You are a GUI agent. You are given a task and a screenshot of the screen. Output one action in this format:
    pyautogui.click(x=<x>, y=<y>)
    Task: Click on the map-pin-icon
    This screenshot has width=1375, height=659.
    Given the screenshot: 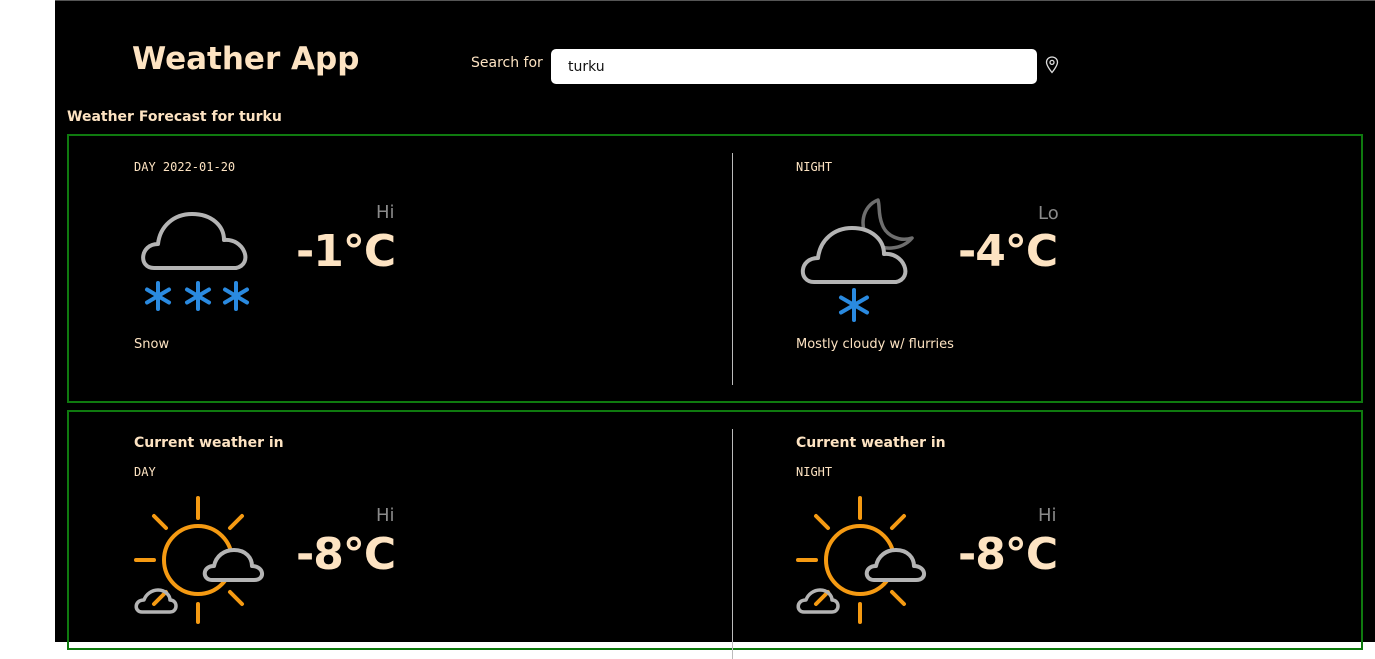 What is the action you would take?
    pyautogui.click(x=1052, y=65)
    